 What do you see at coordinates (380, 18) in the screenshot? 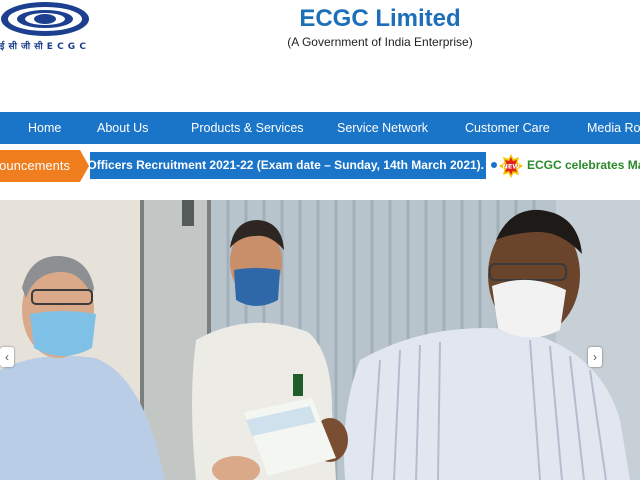
I see `site-title: ECGC Limited` at bounding box center [380, 18].